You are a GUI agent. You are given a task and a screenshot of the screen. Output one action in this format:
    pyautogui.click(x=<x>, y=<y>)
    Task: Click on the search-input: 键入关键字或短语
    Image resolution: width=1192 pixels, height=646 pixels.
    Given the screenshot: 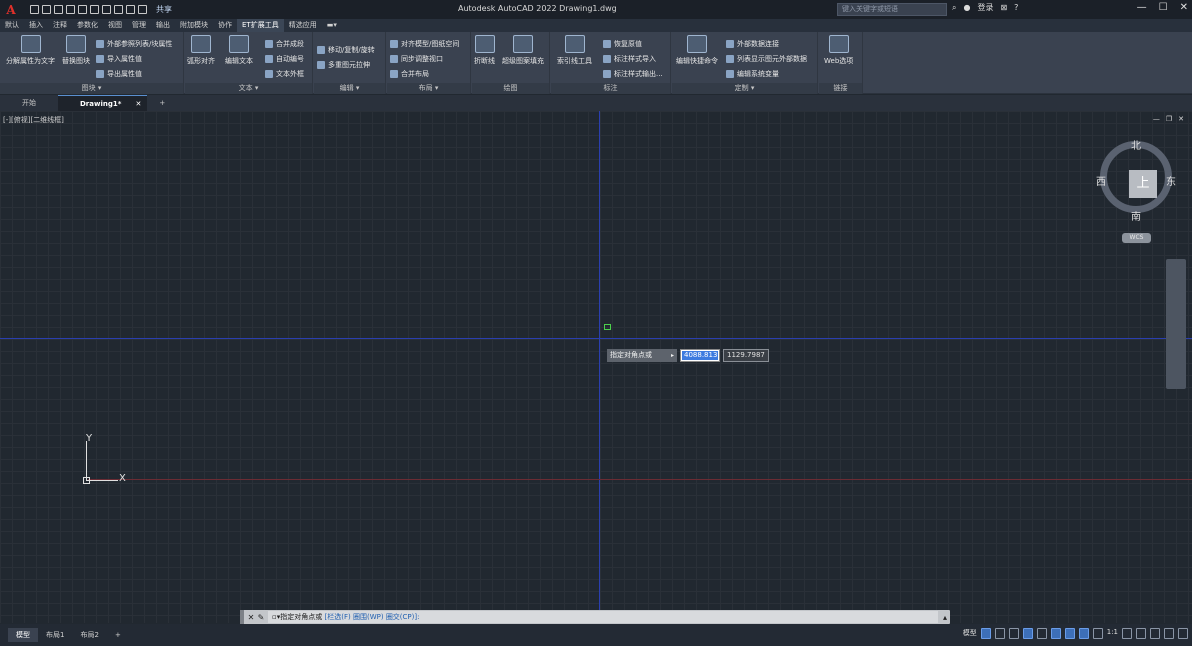 What is the action you would take?
    pyautogui.click(x=892, y=9)
    